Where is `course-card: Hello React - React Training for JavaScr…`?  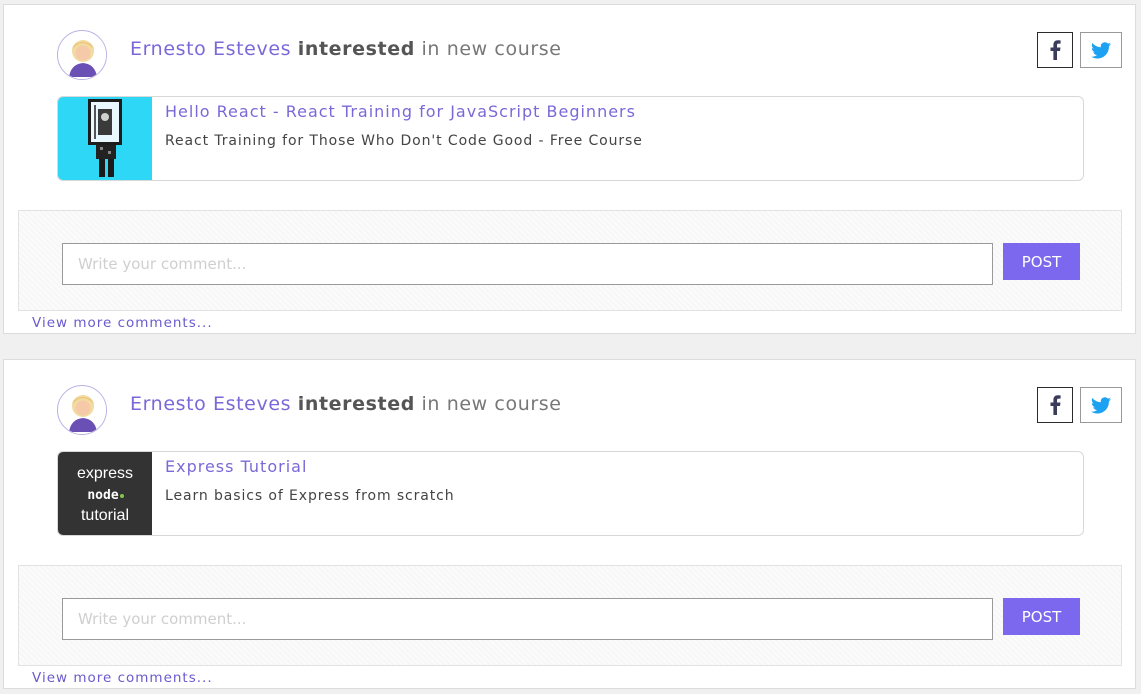 course-card: Hello React - React Training for JavaScr… is located at coordinates (570, 138).